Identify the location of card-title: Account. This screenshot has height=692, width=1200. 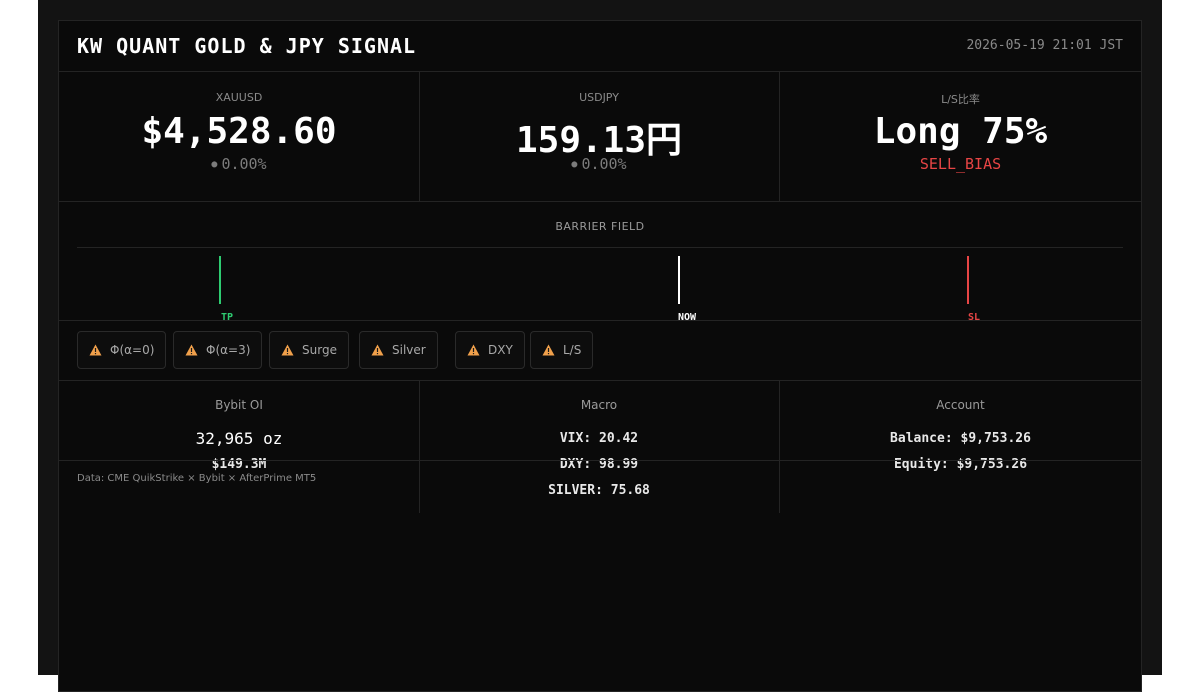
(960, 405).